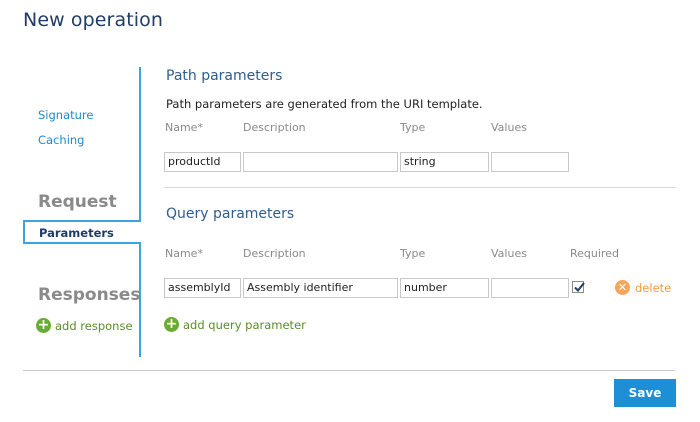 The height and width of the screenshot is (422, 700). I want to click on add-response-button: + add response, so click(84, 325).